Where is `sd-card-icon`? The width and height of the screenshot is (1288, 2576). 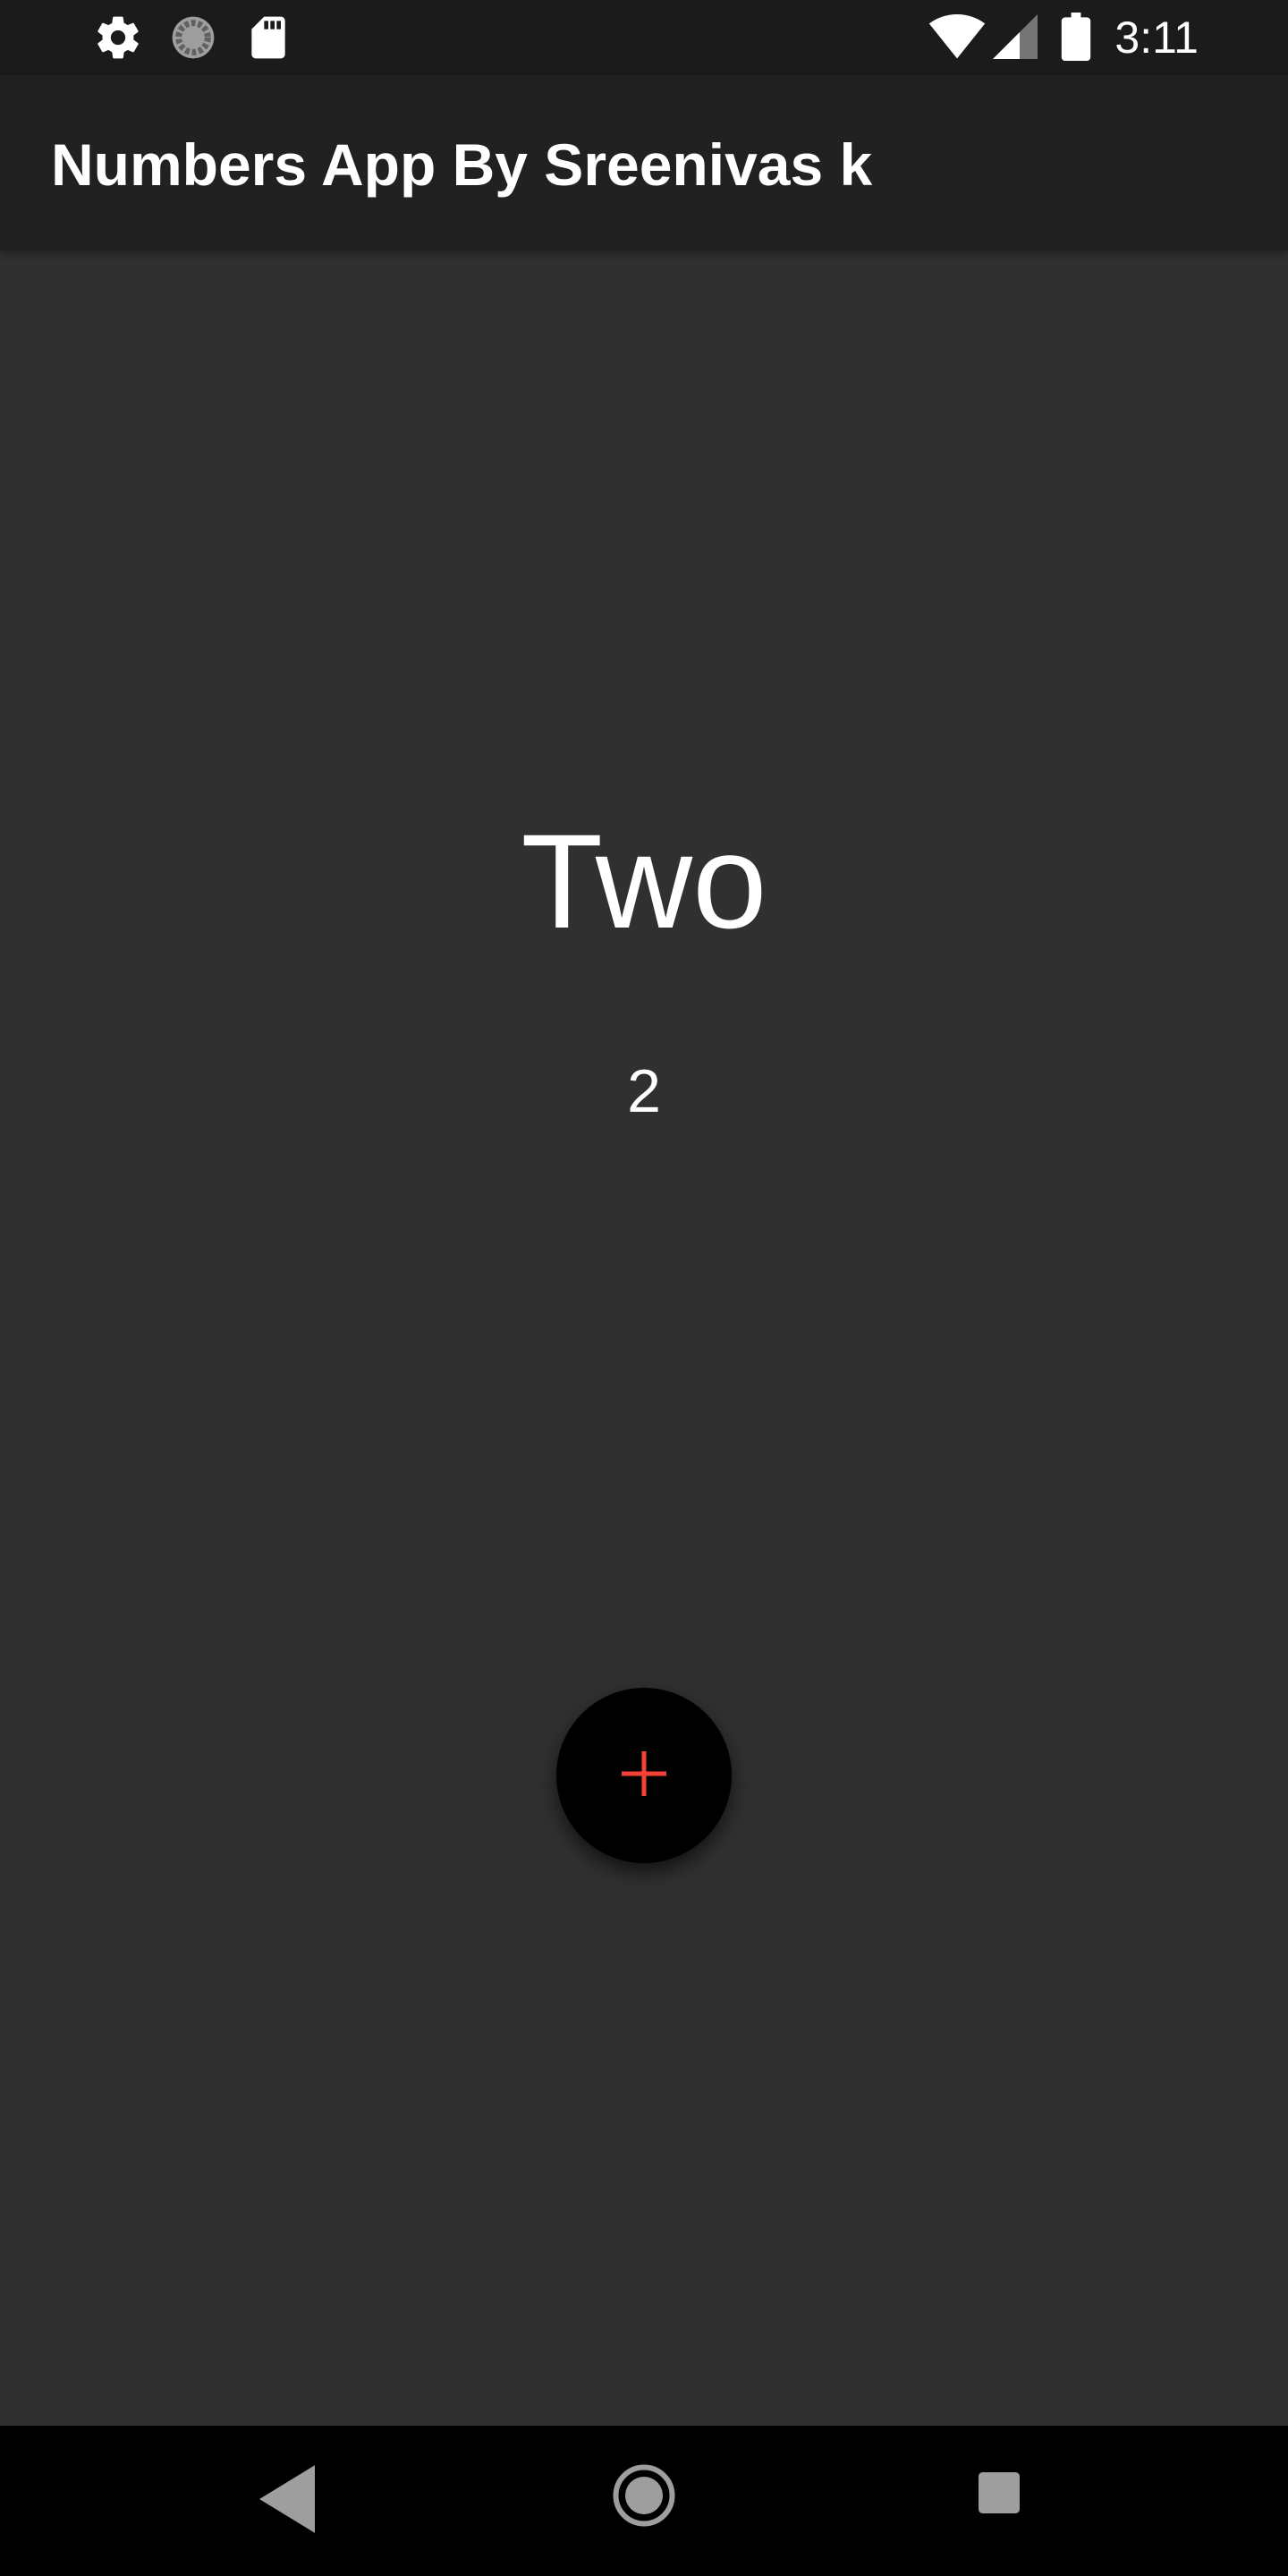
sd-card-icon is located at coordinates (268, 40).